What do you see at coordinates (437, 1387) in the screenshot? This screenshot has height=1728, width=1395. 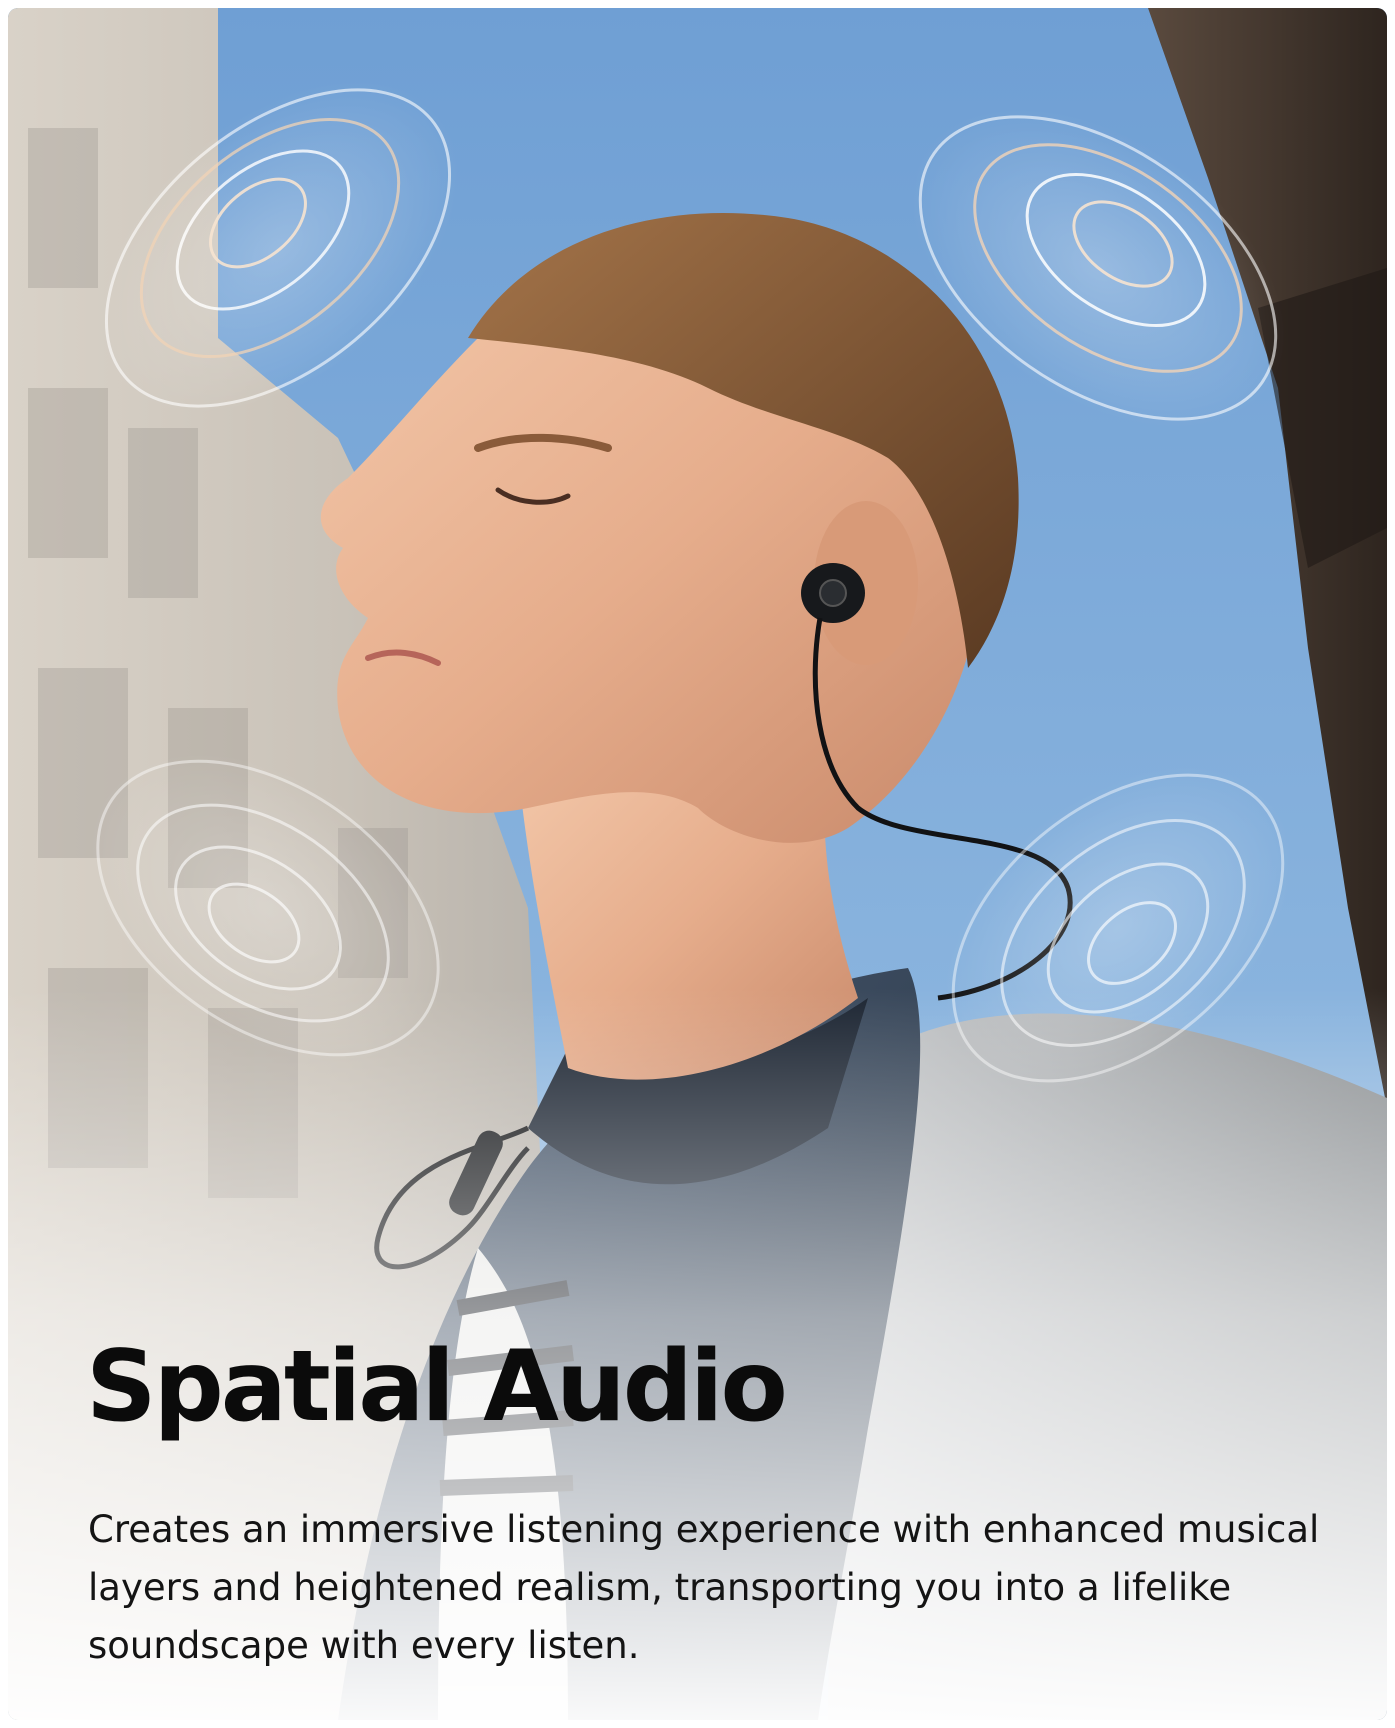 I see `feature-title: Spatial Audio` at bounding box center [437, 1387].